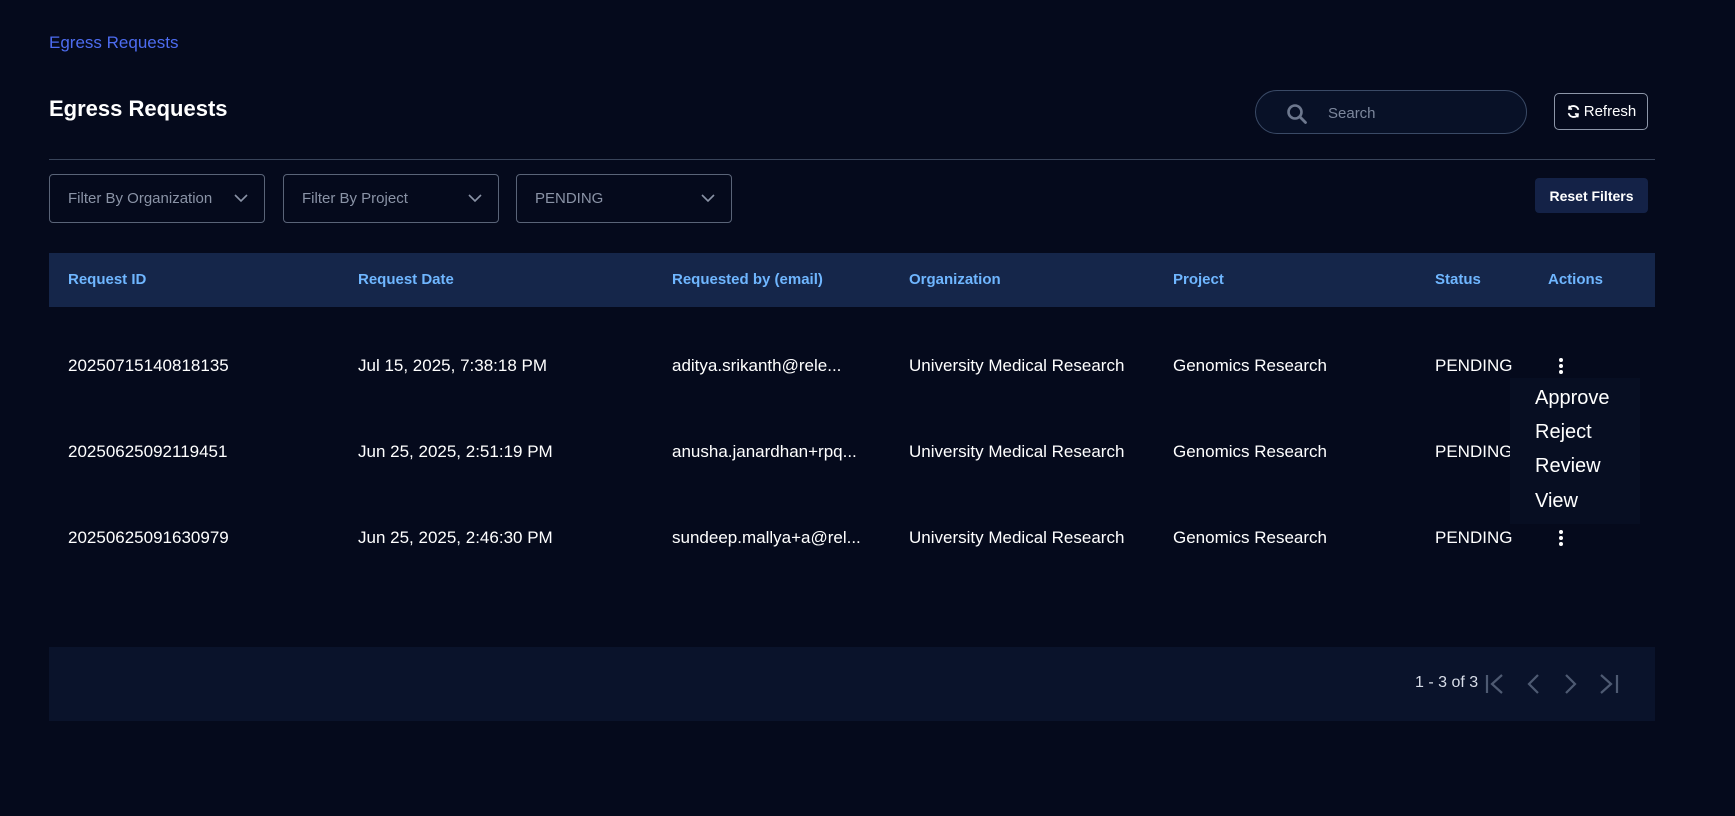  I want to click on header-divider, so click(852, 159).